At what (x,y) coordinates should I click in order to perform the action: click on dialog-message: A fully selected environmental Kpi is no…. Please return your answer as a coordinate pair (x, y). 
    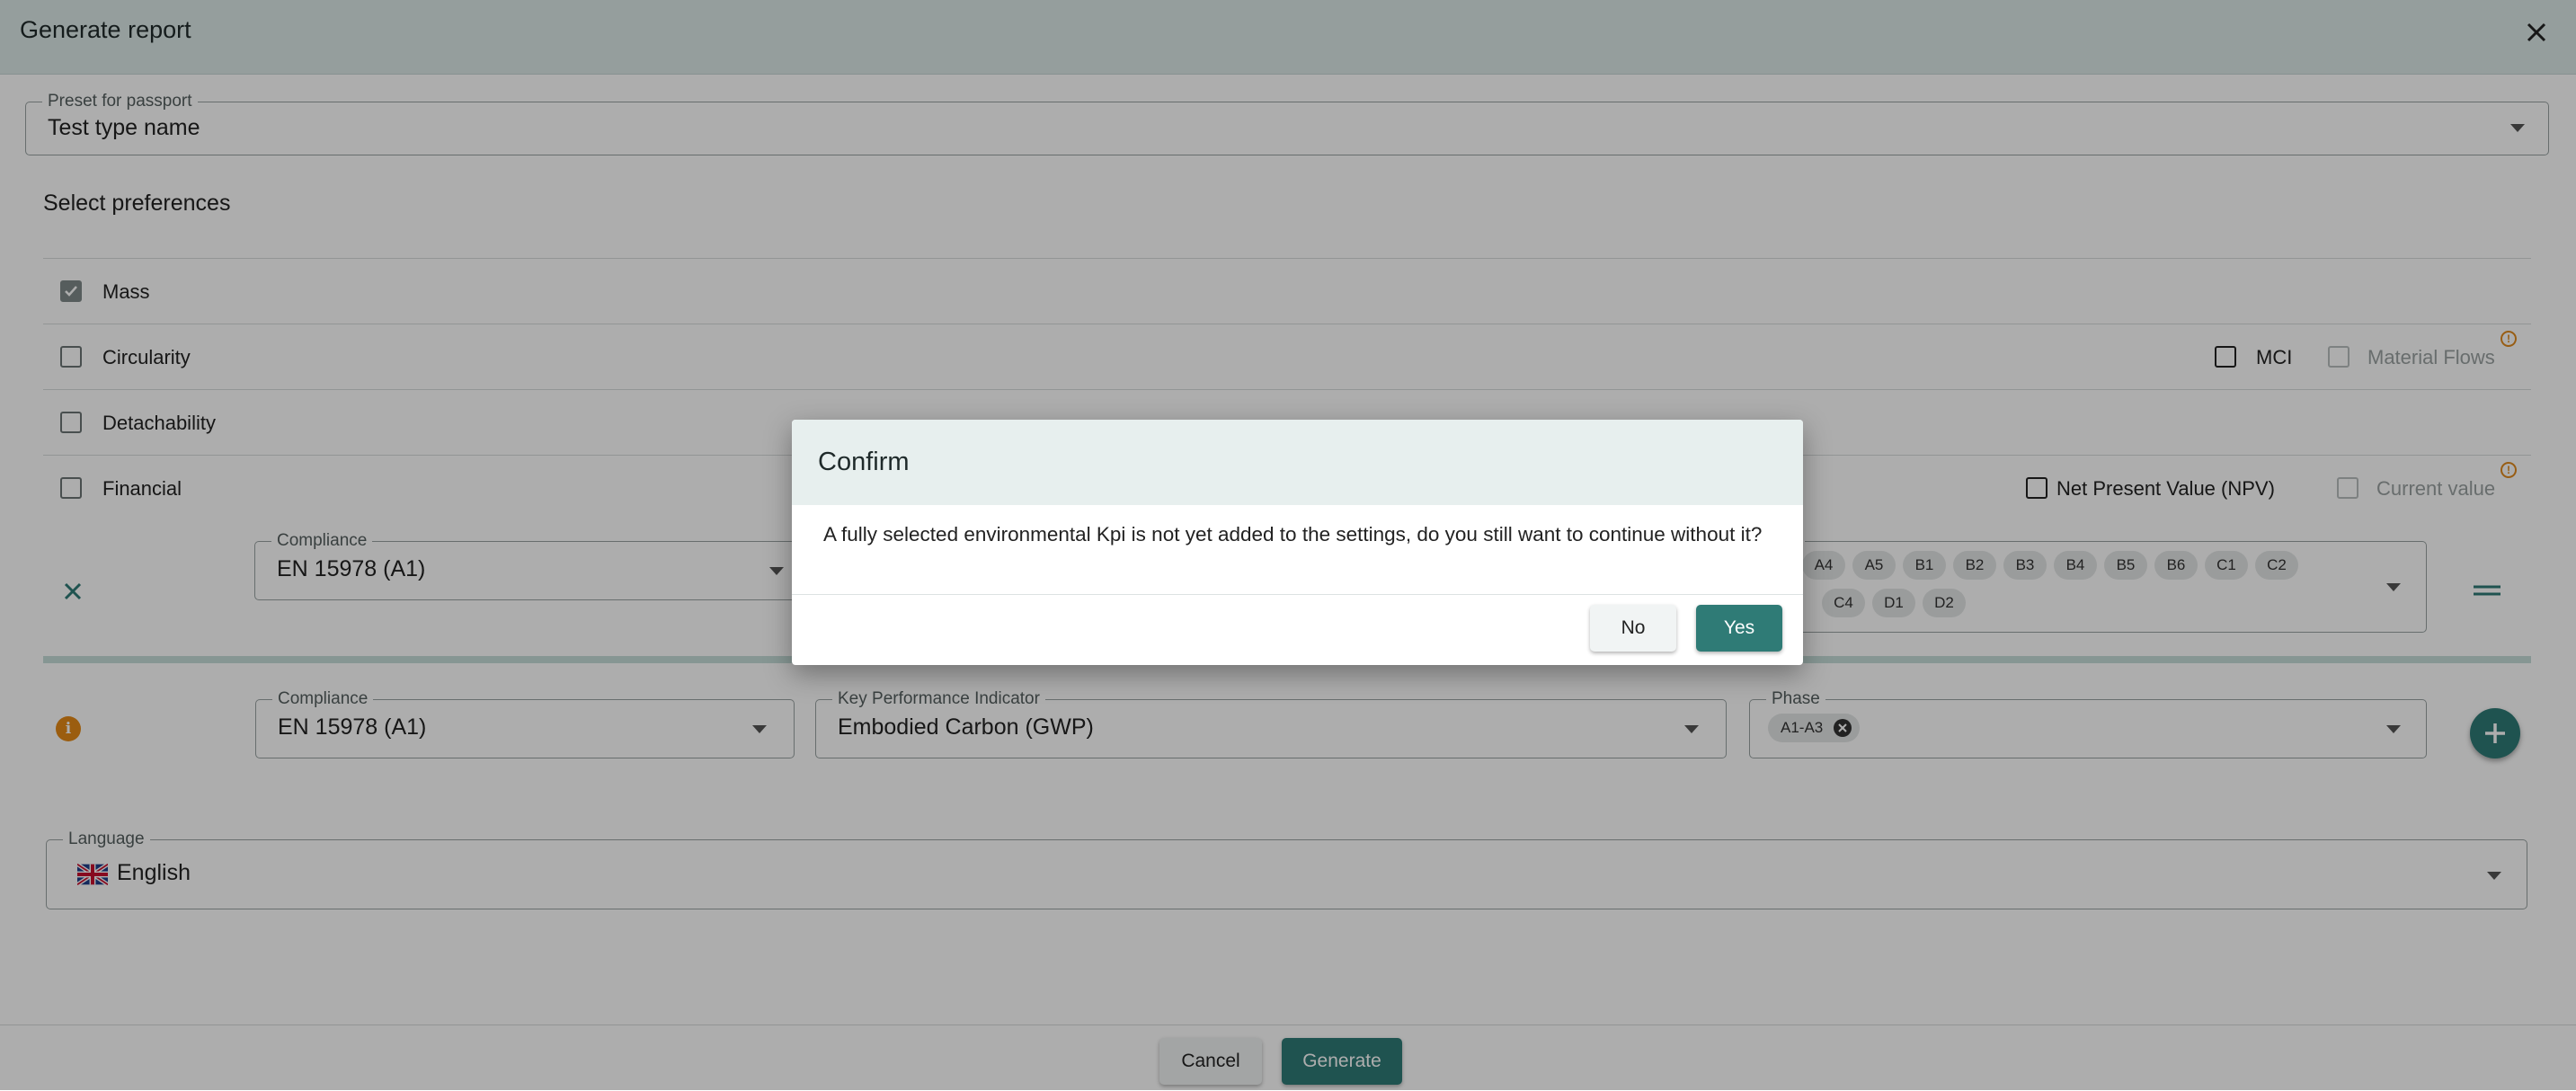
    Looking at the image, I should click on (1293, 534).